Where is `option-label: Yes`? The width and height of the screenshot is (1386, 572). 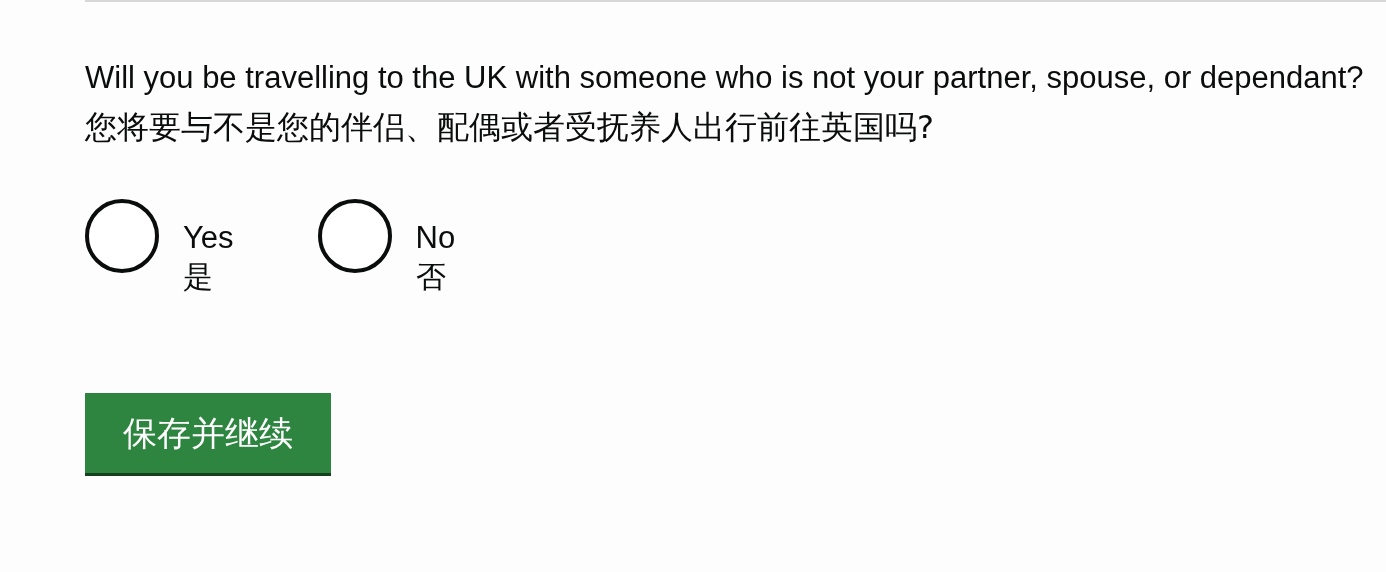
option-label: Yes is located at coordinates (208, 238).